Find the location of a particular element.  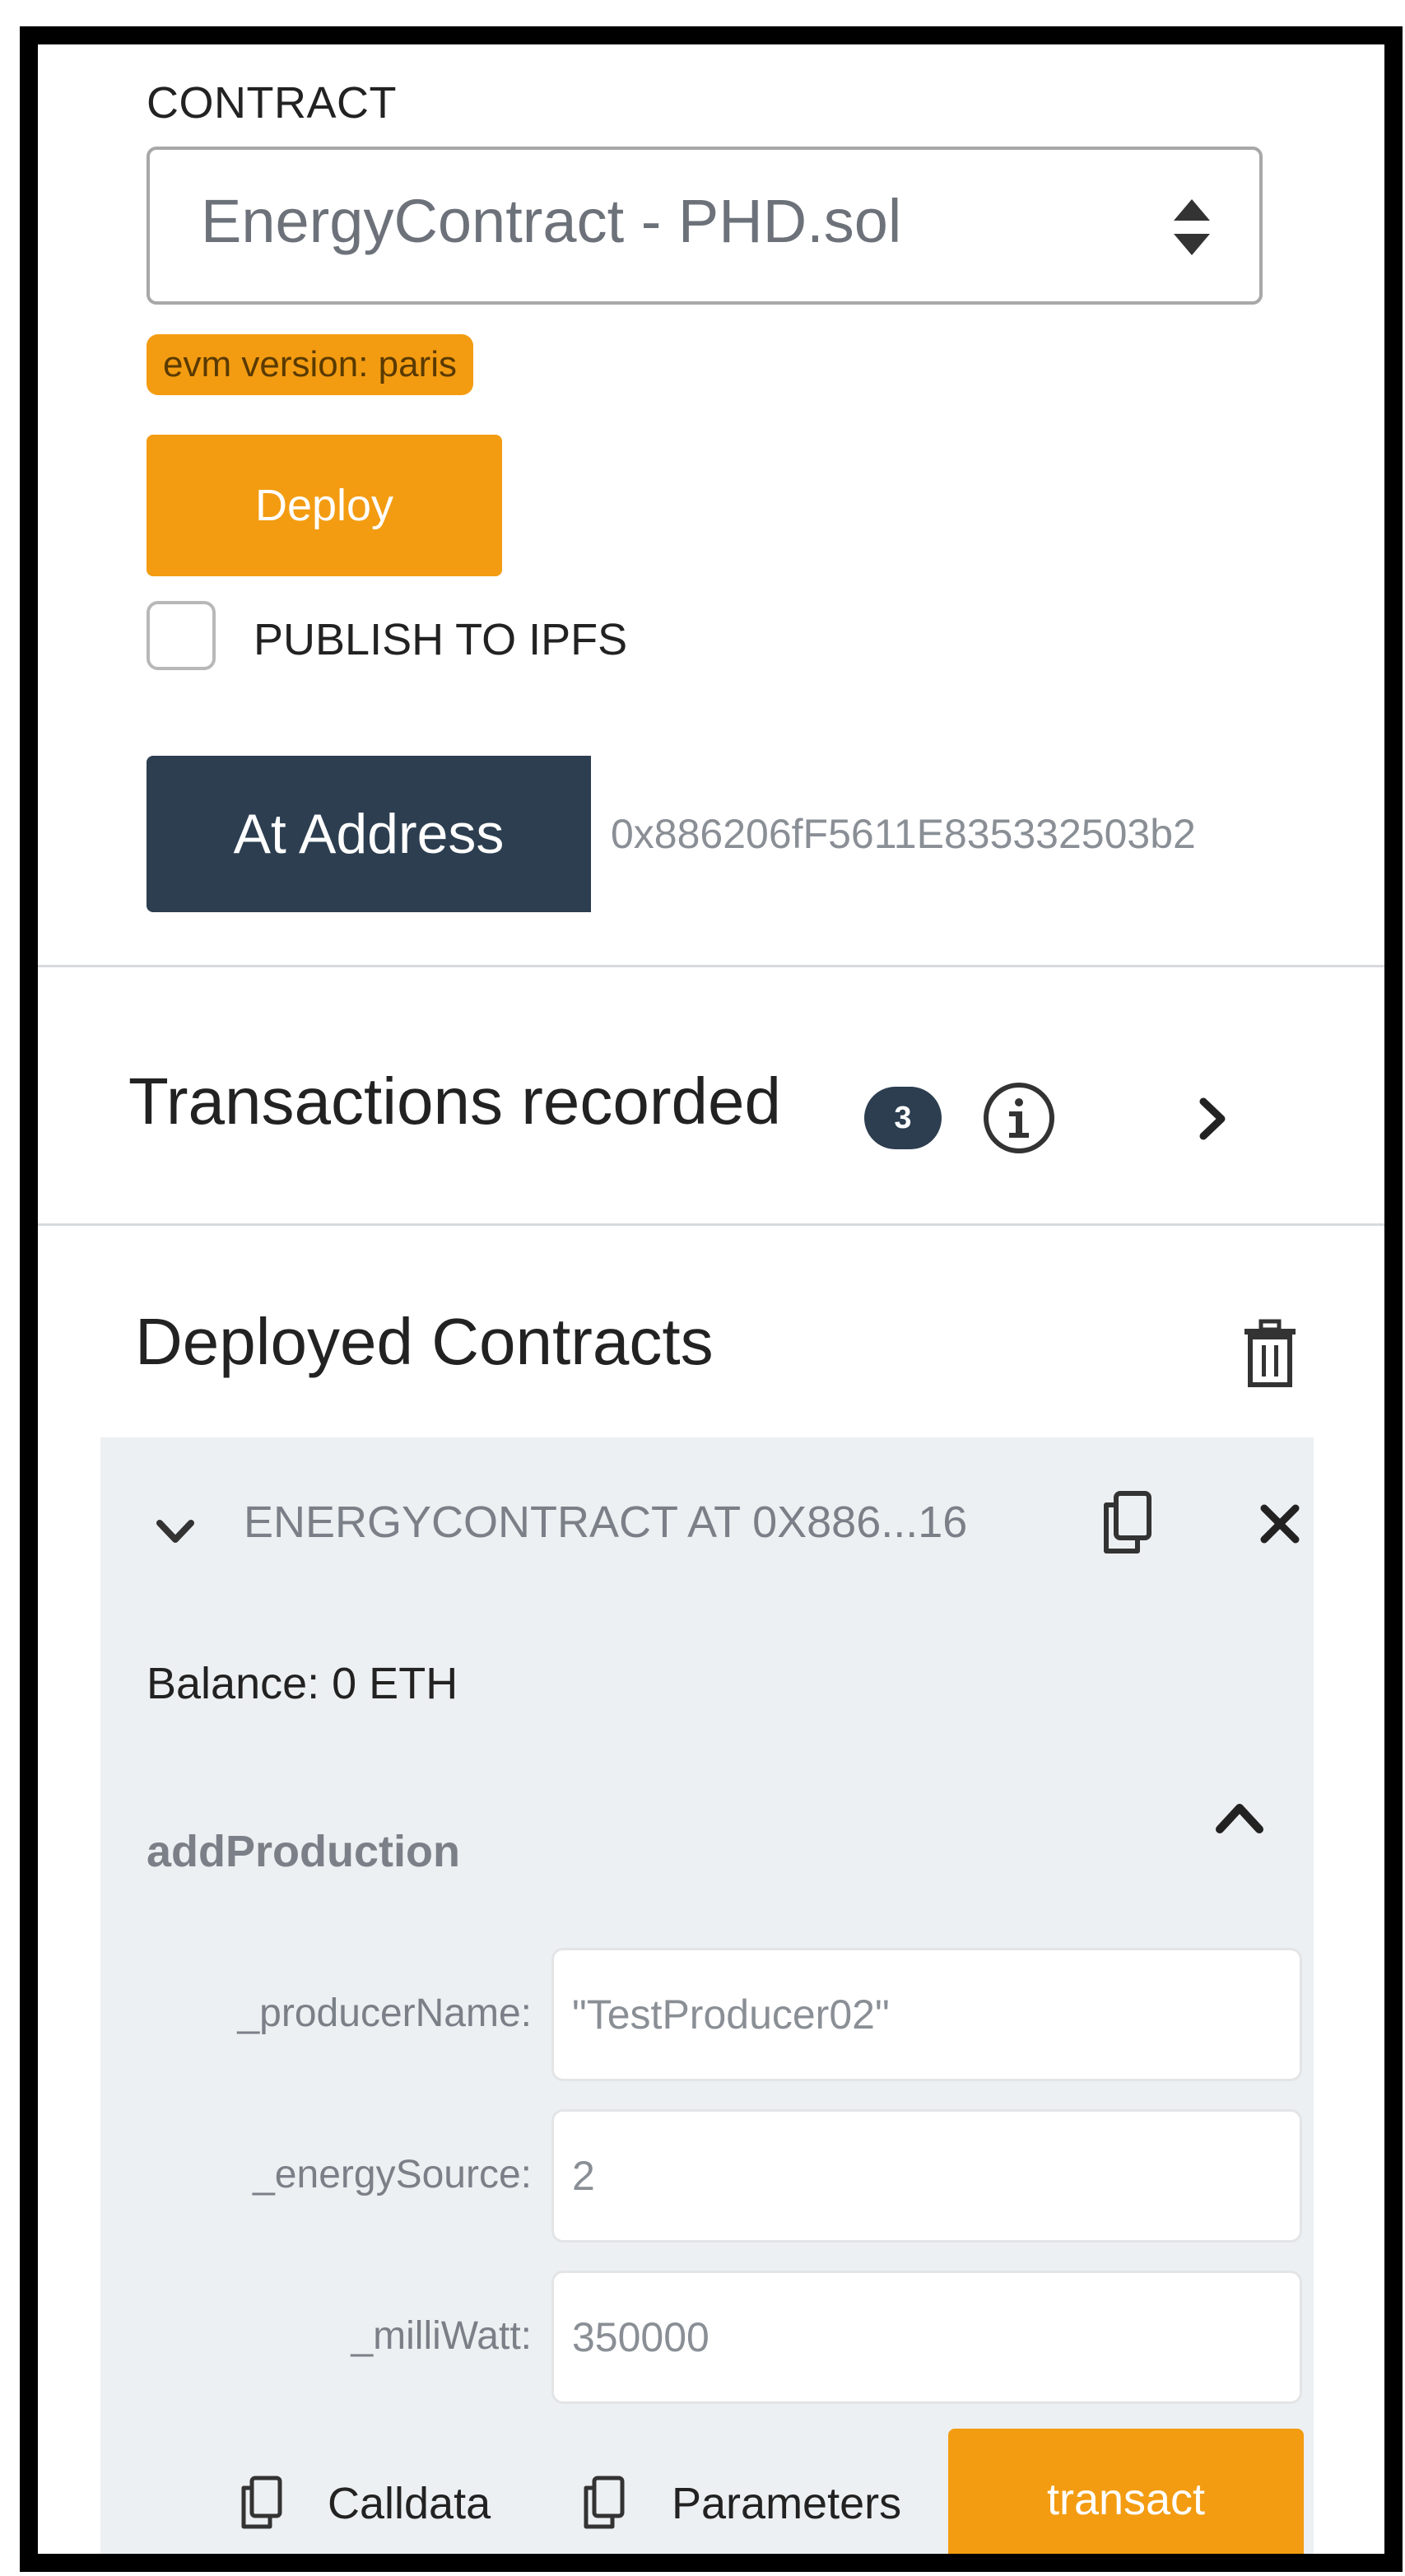

copy-calldata-icon is located at coordinates (262, 2503).